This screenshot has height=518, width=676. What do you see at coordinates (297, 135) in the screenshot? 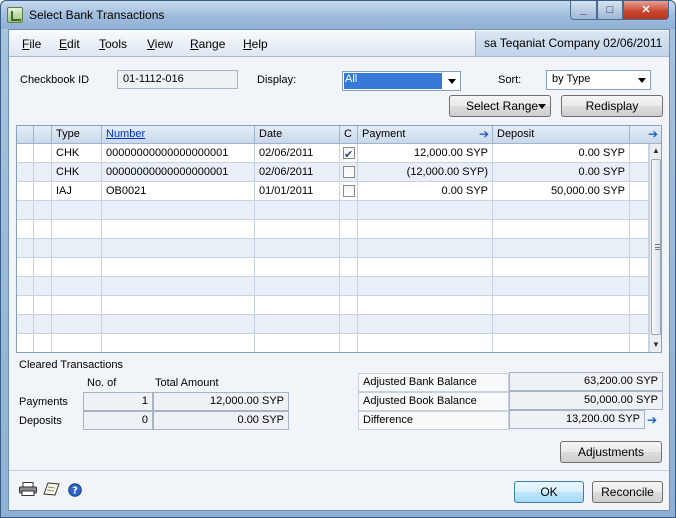
I see `header-date: Date` at bounding box center [297, 135].